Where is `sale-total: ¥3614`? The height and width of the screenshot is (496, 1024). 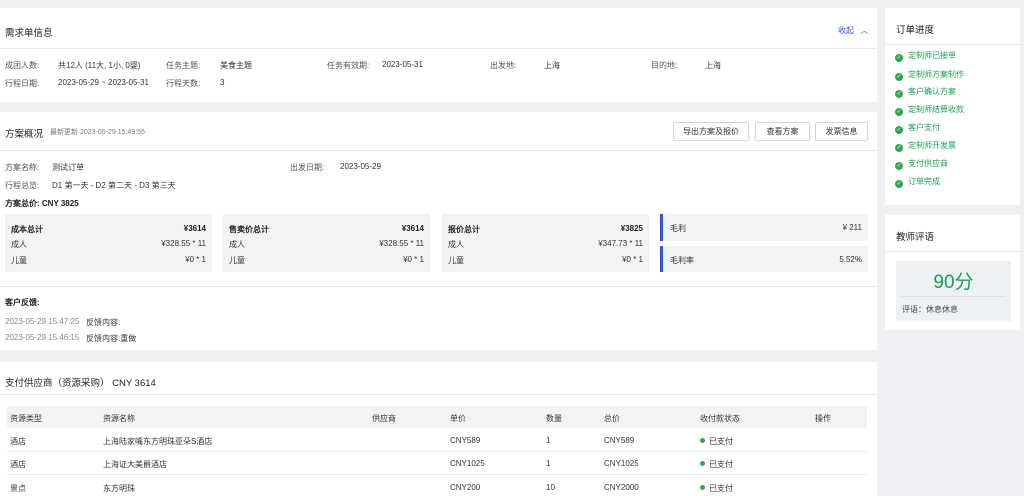 sale-total: ¥3614 is located at coordinates (412, 228).